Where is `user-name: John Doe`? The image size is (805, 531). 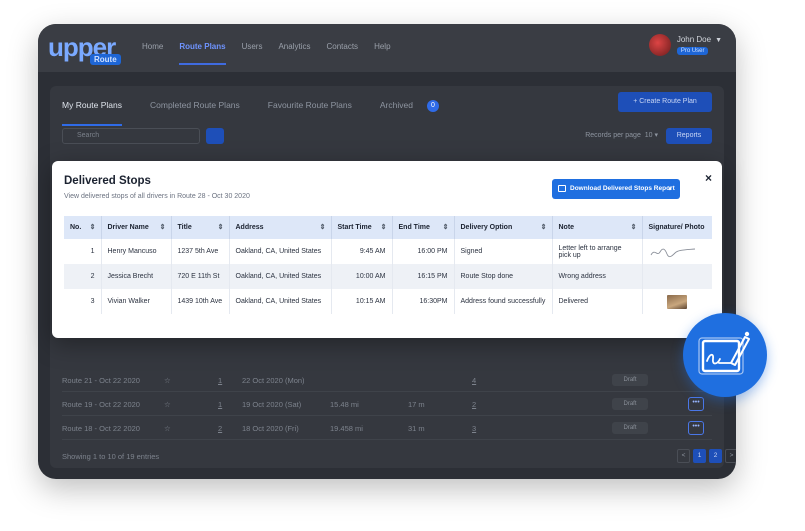 user-name: John Doe is located at coordinates (694, 39).